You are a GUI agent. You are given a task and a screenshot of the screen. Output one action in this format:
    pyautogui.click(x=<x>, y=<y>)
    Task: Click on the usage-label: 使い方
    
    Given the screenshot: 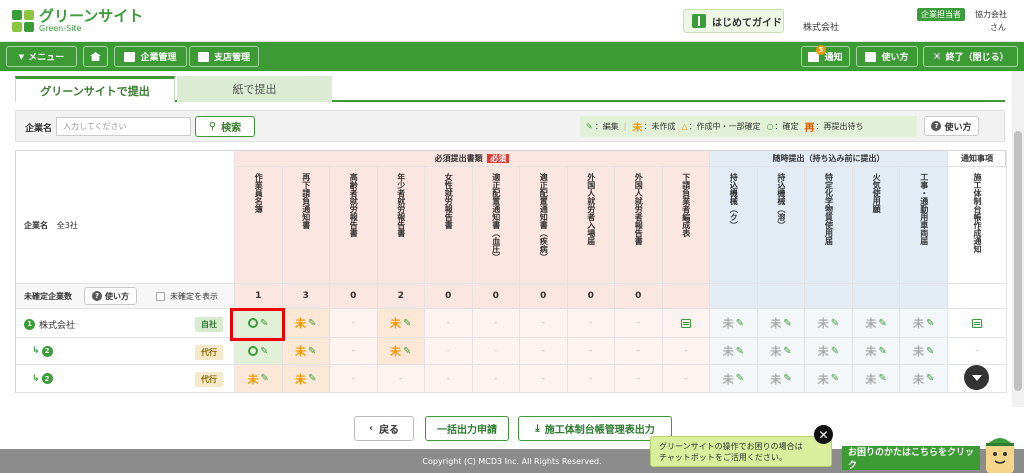 What is the action you would take?
    pyautogui.click(x=895, y=58)
    